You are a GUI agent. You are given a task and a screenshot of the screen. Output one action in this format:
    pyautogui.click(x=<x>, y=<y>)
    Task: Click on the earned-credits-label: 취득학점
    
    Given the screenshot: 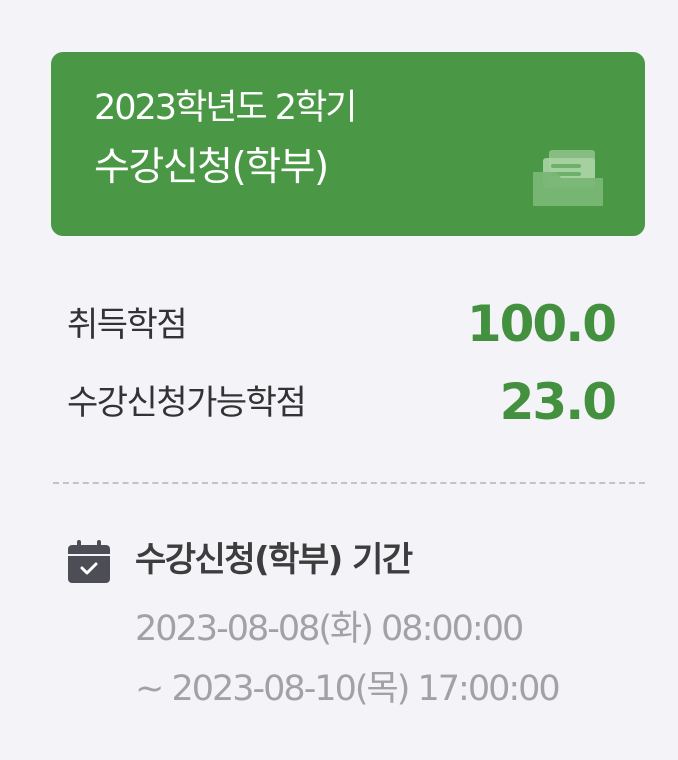 What is the action you would take?
    pyautogui.click(x=127, y=325)
    